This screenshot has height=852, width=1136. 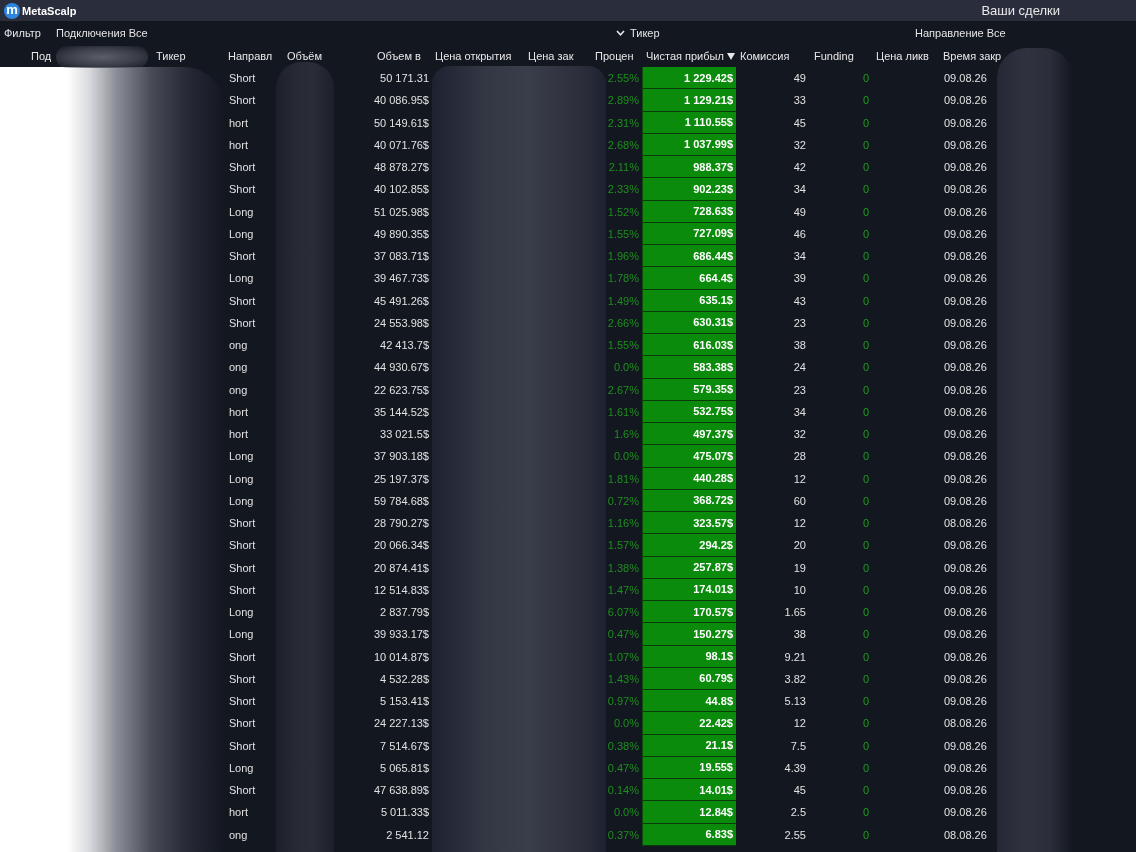 I want to click on column-header: Тикер, so click(x=188, y=56).